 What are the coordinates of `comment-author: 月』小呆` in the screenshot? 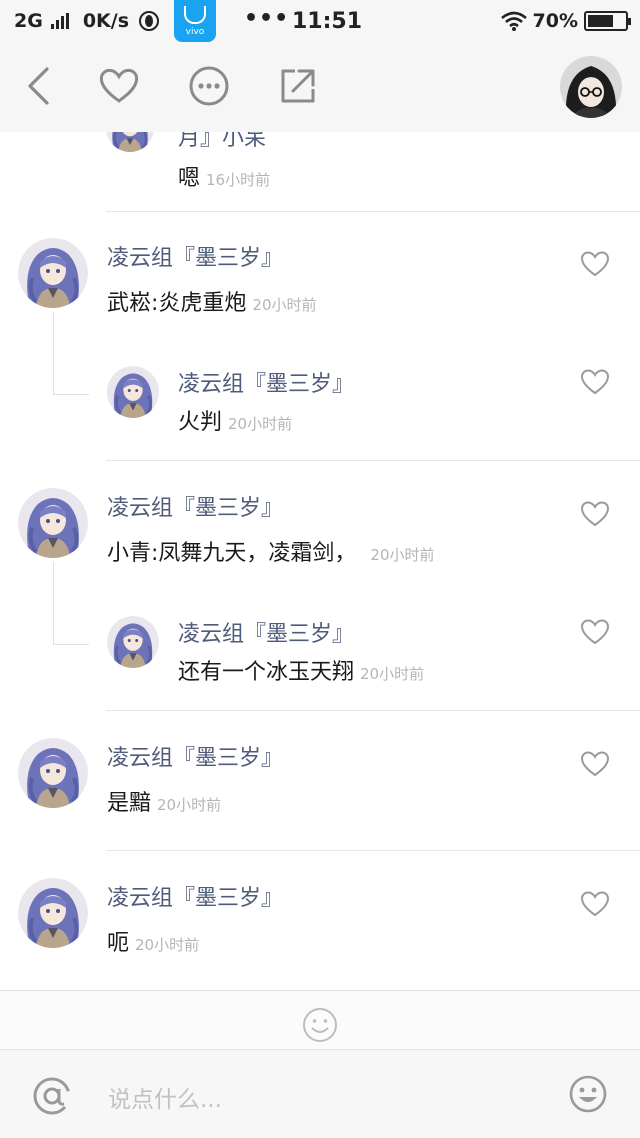 It's located at (222, 142).